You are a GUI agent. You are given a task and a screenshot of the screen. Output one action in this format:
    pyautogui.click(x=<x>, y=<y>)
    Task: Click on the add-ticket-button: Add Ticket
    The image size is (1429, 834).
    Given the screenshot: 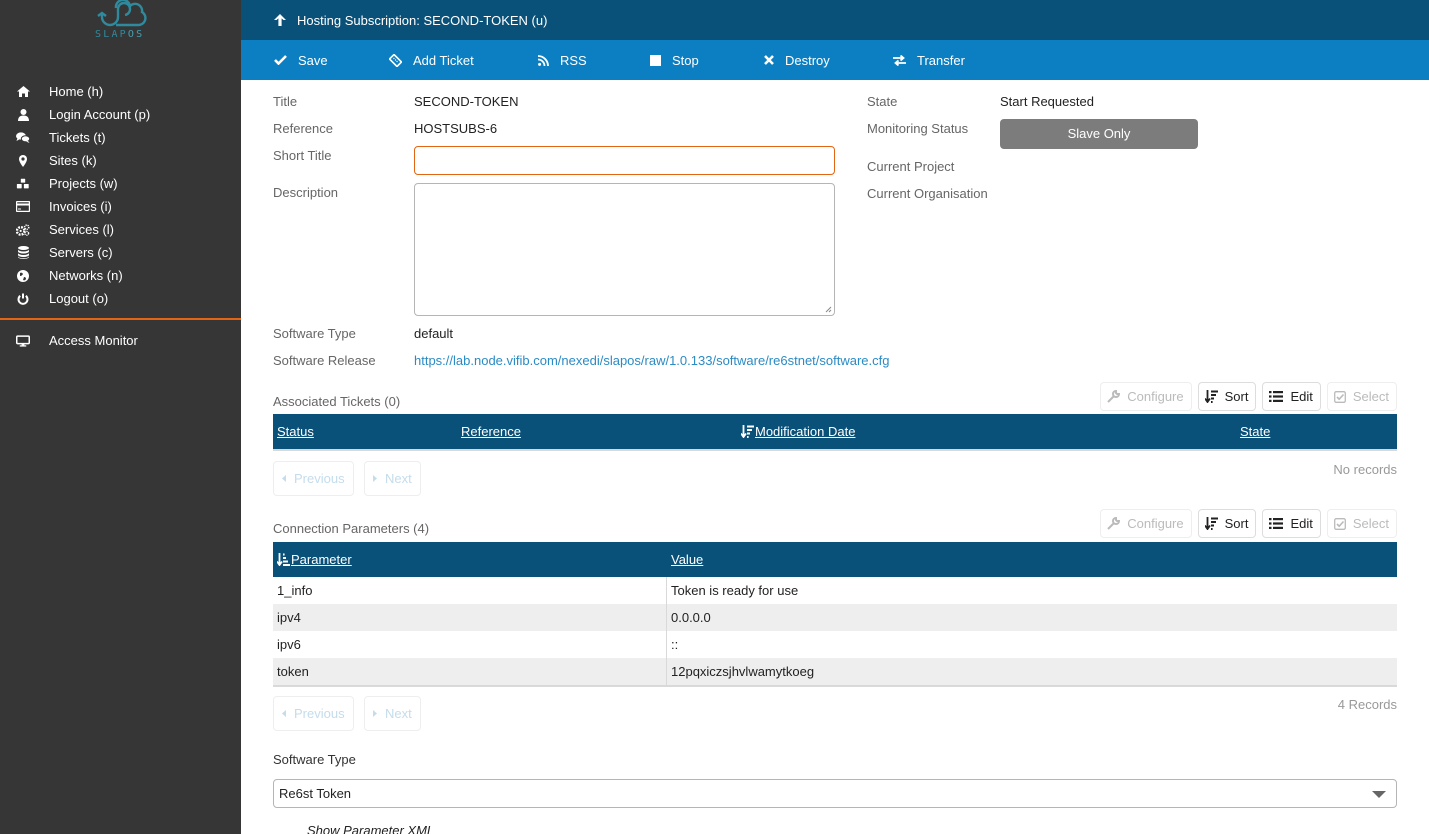 What is the action you would take?
    pyautogui.click(x=431, y=60)
    